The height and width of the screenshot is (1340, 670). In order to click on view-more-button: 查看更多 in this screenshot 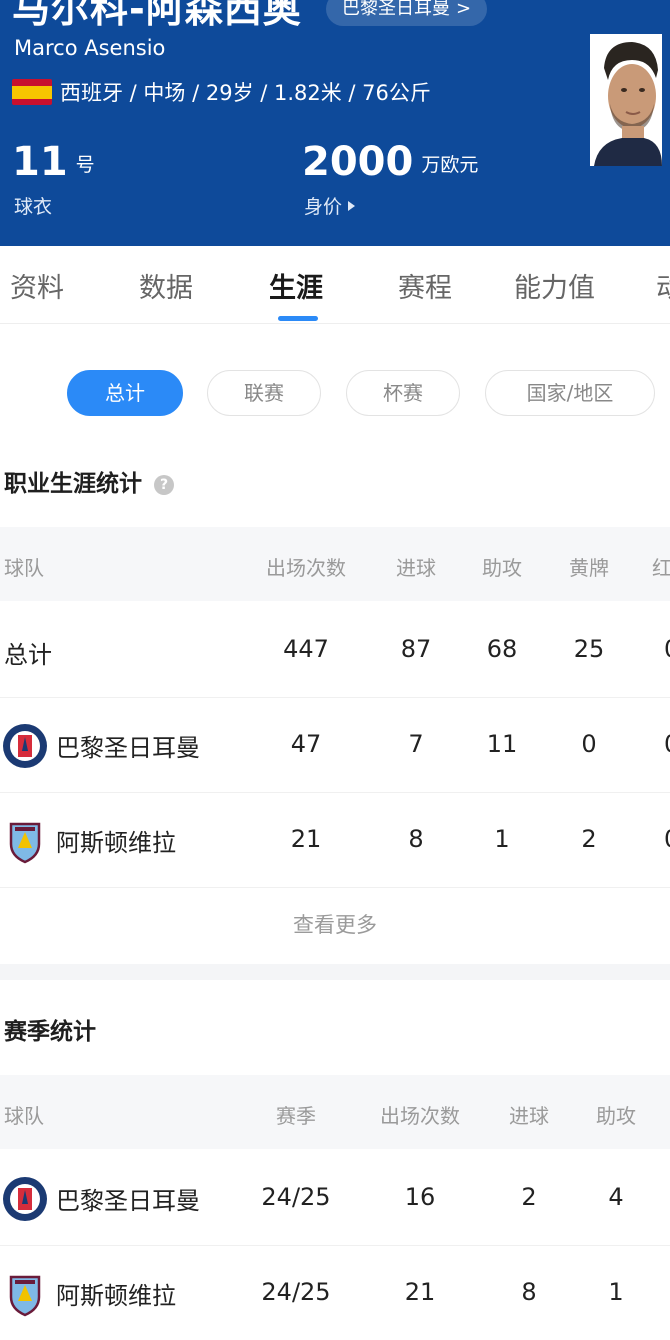, I will do `click(335, 926)`.